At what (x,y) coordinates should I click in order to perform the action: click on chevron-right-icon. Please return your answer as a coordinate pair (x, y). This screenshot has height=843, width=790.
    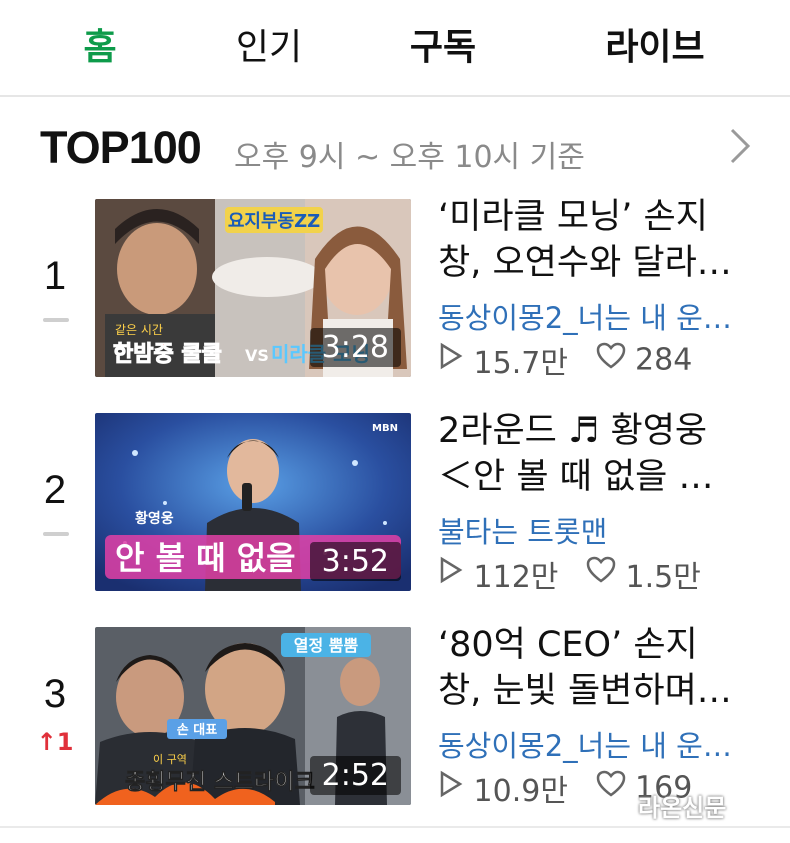
    Looking at the image, I should click on (740, 146).